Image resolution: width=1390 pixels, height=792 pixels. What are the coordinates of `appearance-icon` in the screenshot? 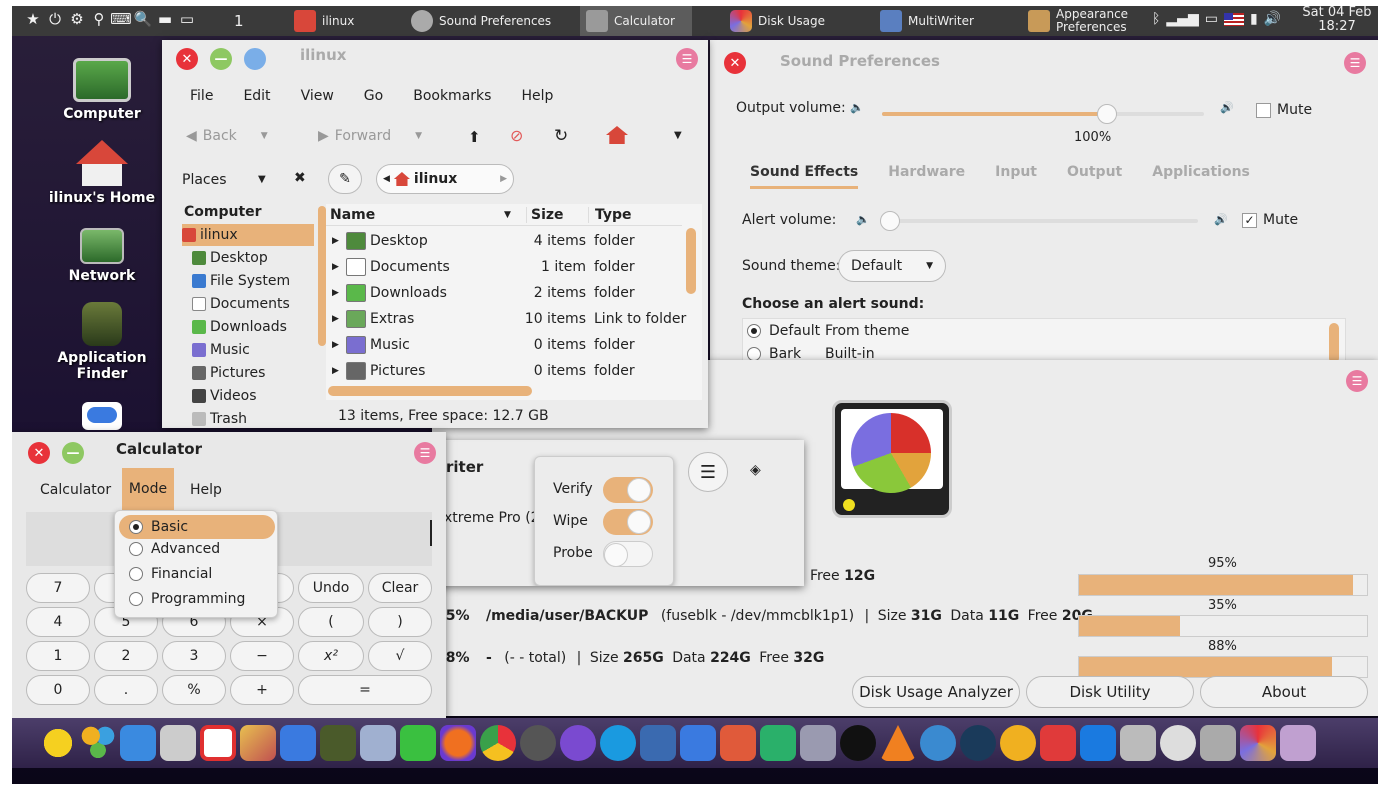 It's located at (258, 743).